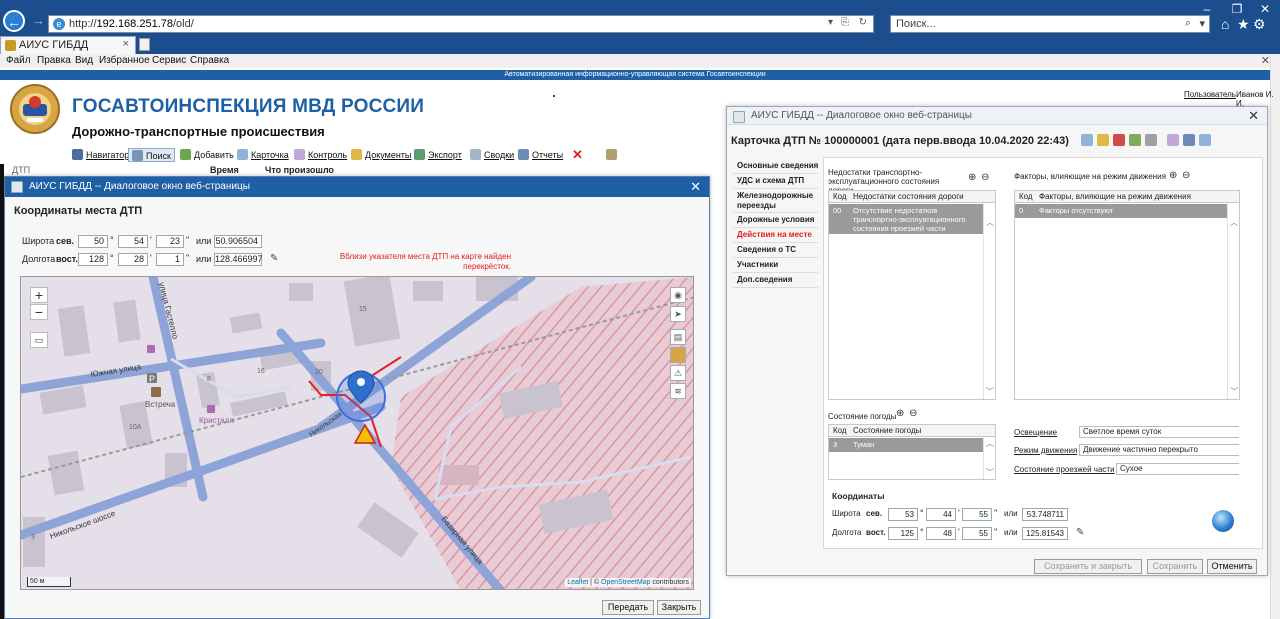  I want to click on lon-seconds-field: 55, so click(977, 533).